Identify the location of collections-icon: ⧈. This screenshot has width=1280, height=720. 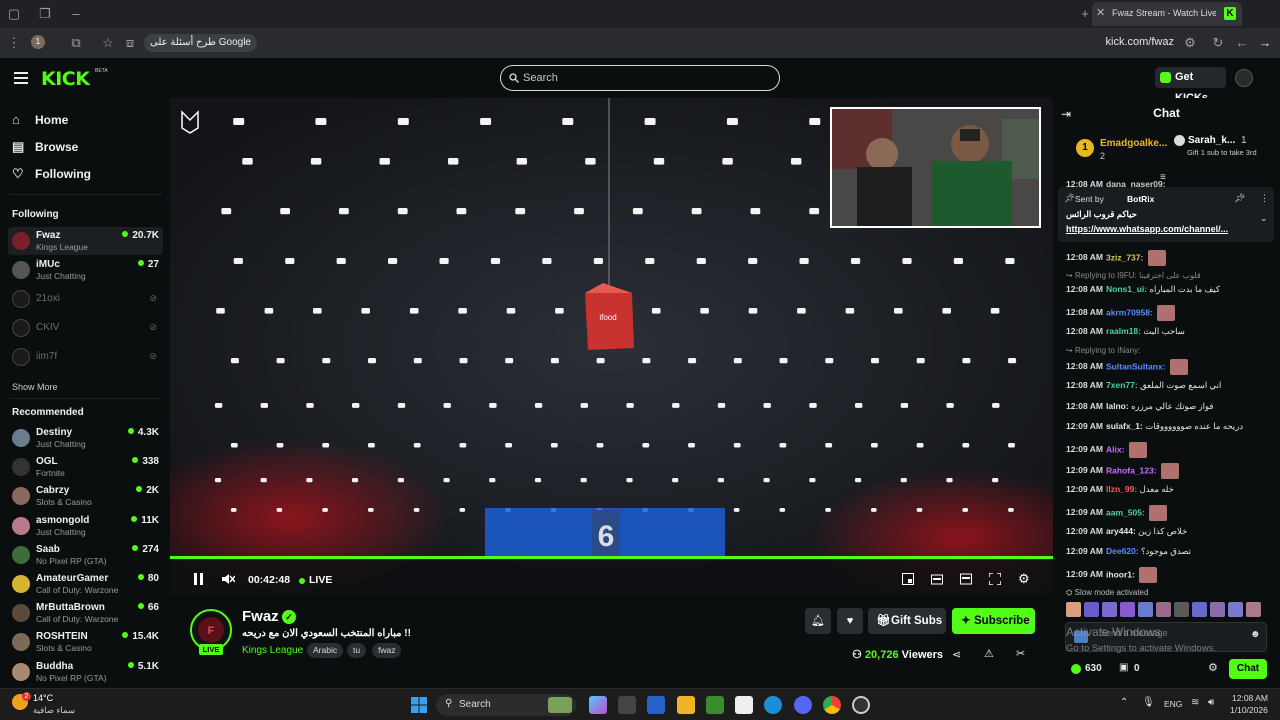
(130, 43).